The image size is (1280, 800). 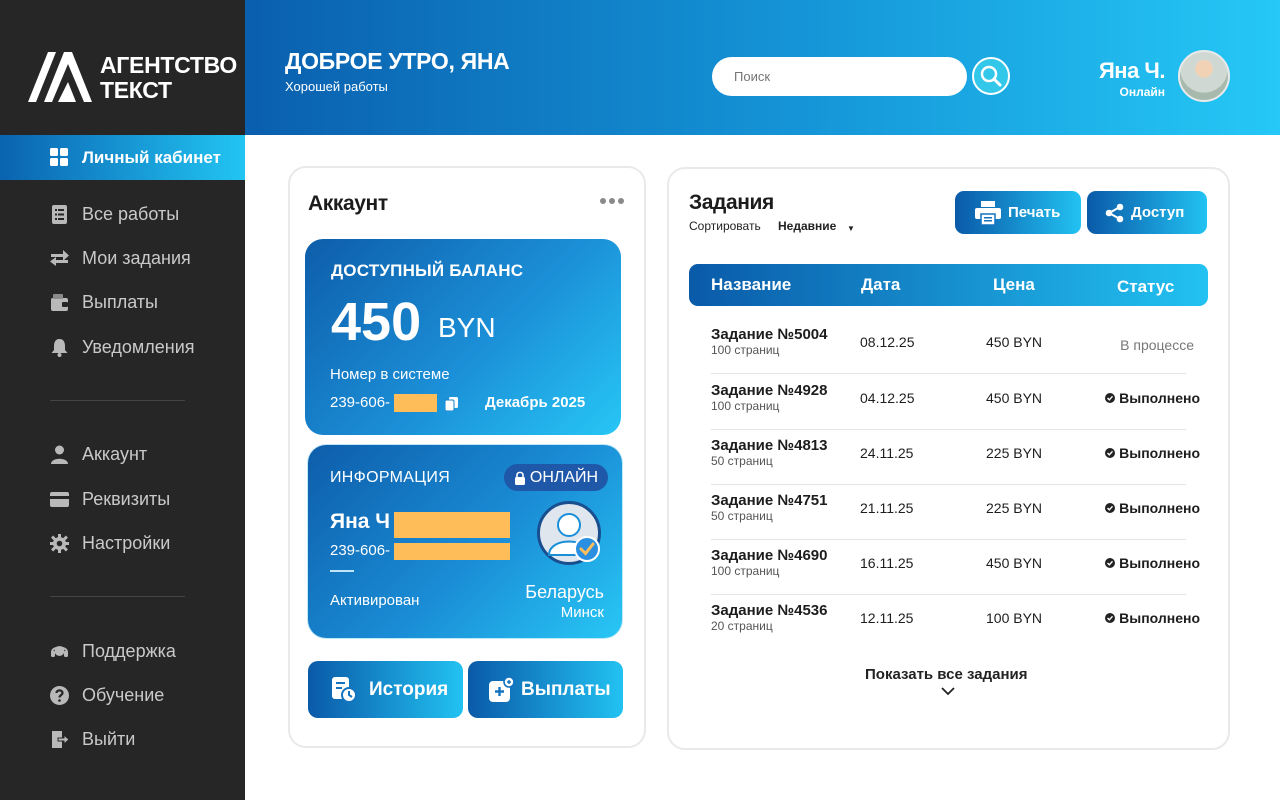 I want to click on info-divider, so click(x=342, y=571).